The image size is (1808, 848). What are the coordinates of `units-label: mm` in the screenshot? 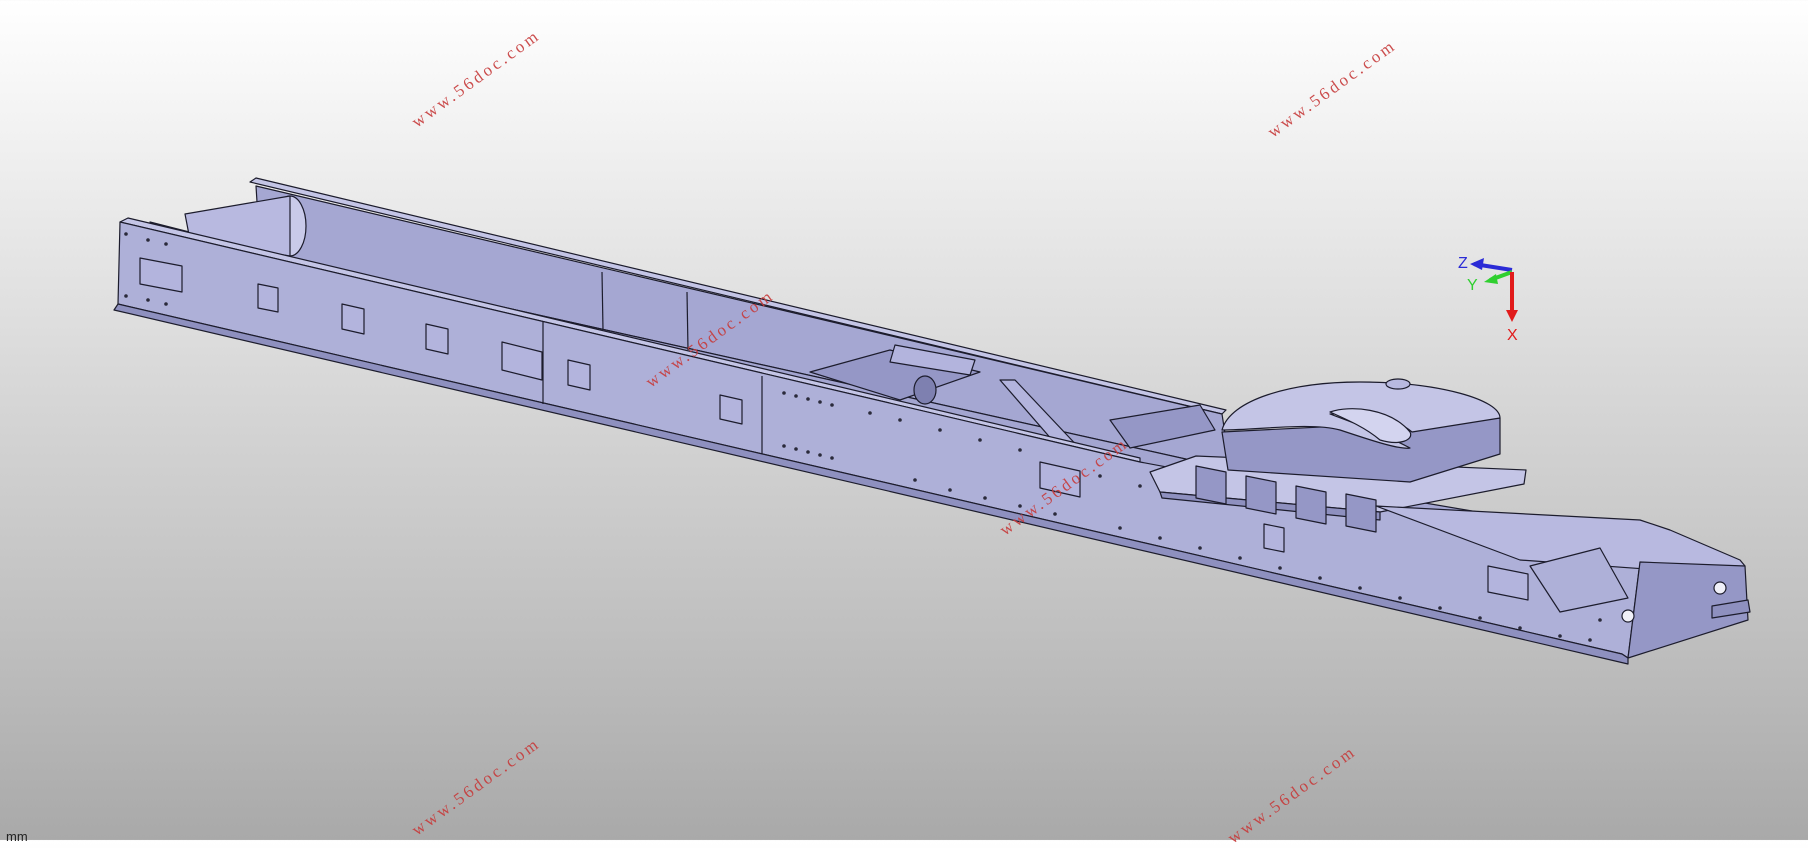 It's located at (17, 836).